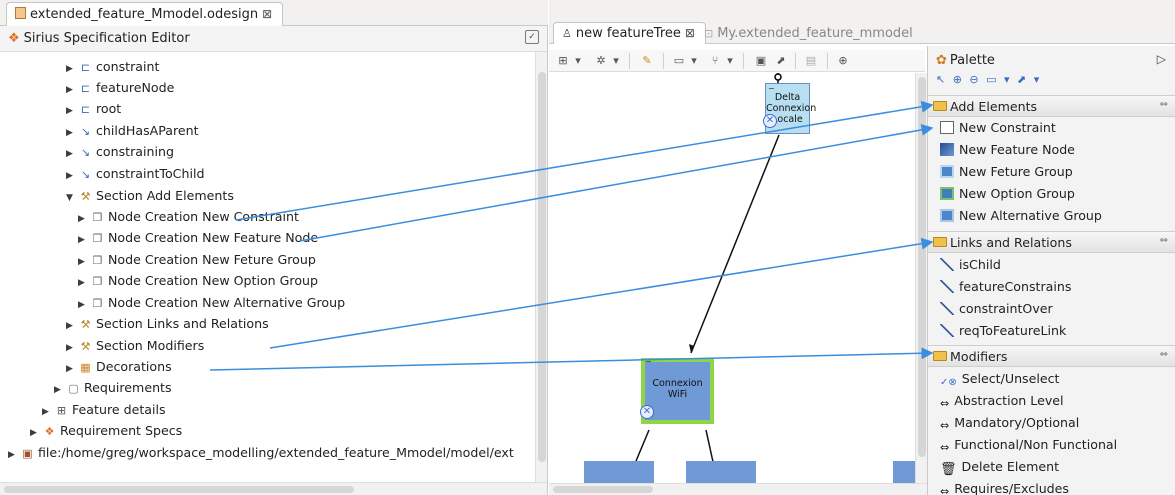  What do you see at coordinates (1002, 400) in the screenshot?
I see `palette-item-abstraction-level: ⇔ Abstraction Level` at bounding box center [1002, 400].